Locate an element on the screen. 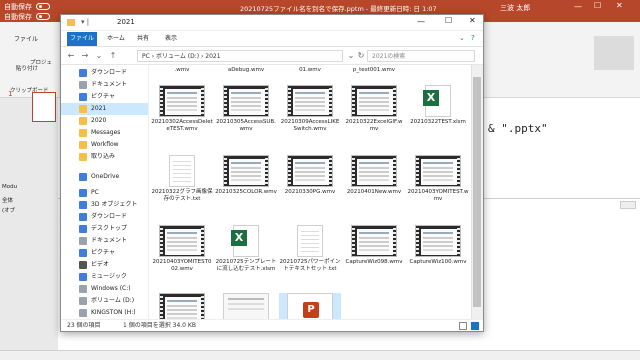  nav-item: ビデオ is located at coordinates (104, 265).